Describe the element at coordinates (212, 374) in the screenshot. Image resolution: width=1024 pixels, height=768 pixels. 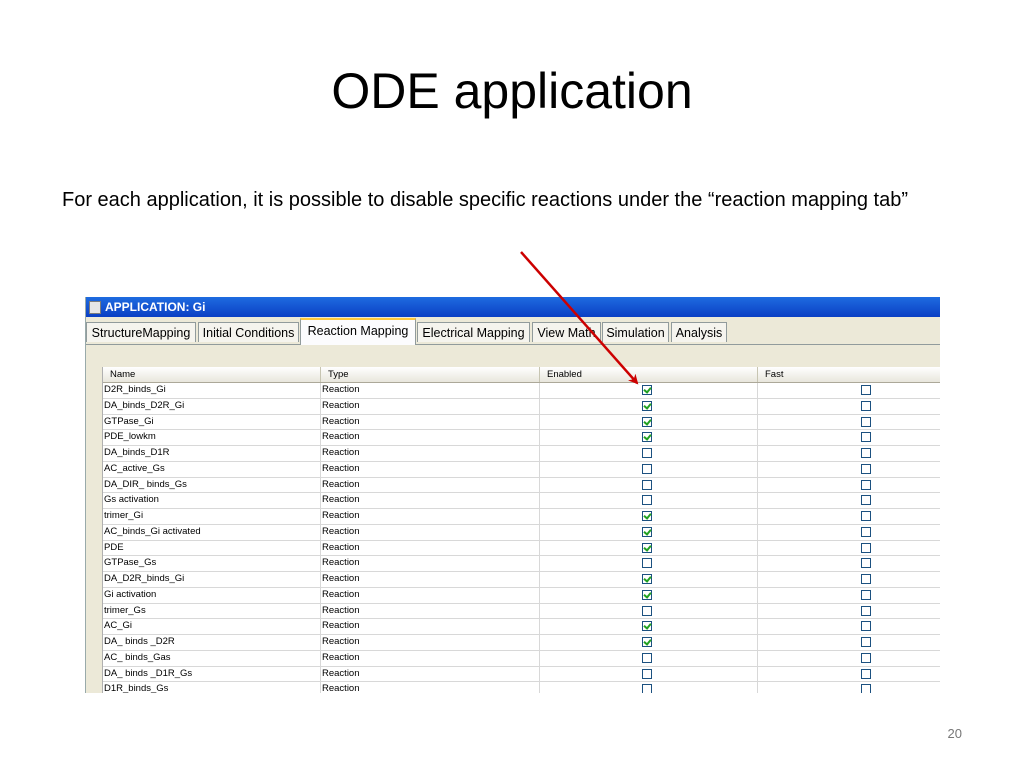
I see `column-header-name: Name` at that location.